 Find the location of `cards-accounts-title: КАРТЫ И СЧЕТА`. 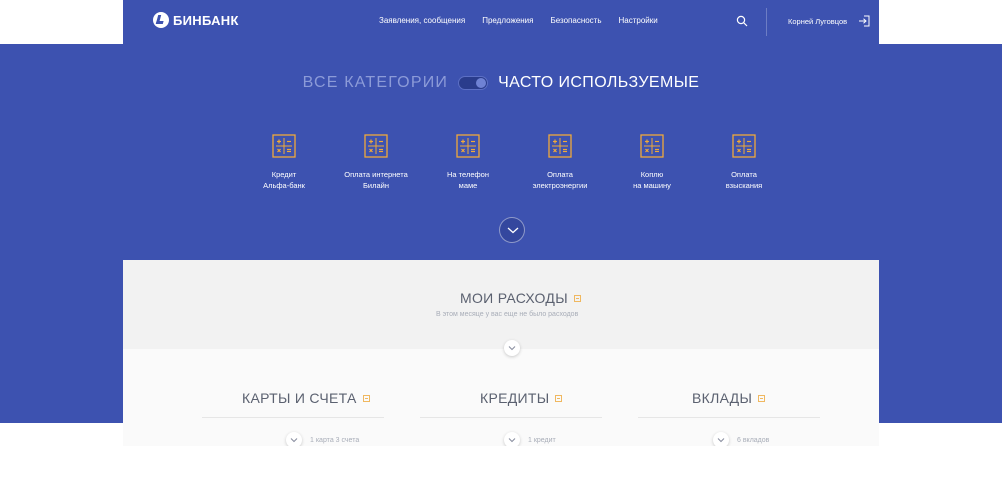

cards-accounts-title: КАРТЫ И СЧЕТА is located at coordinates (306, 398).